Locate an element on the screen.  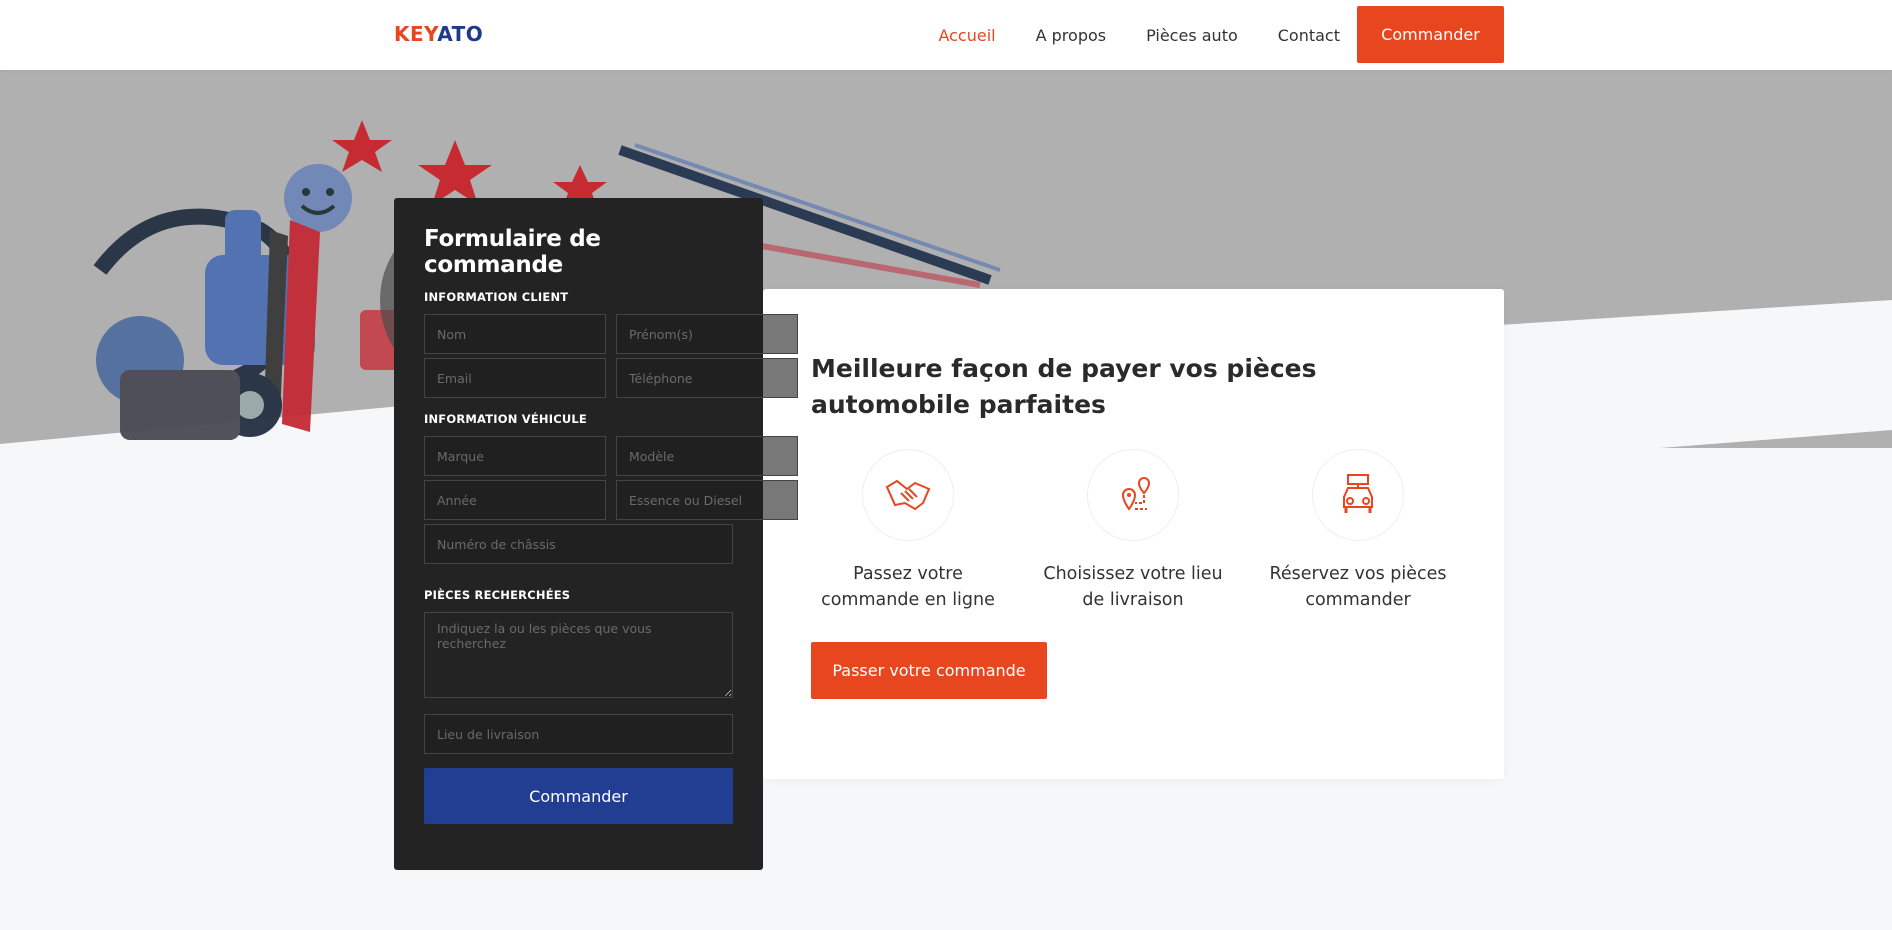
passer-commande-button: Passer votre commande is located at coordinates (929, 670).